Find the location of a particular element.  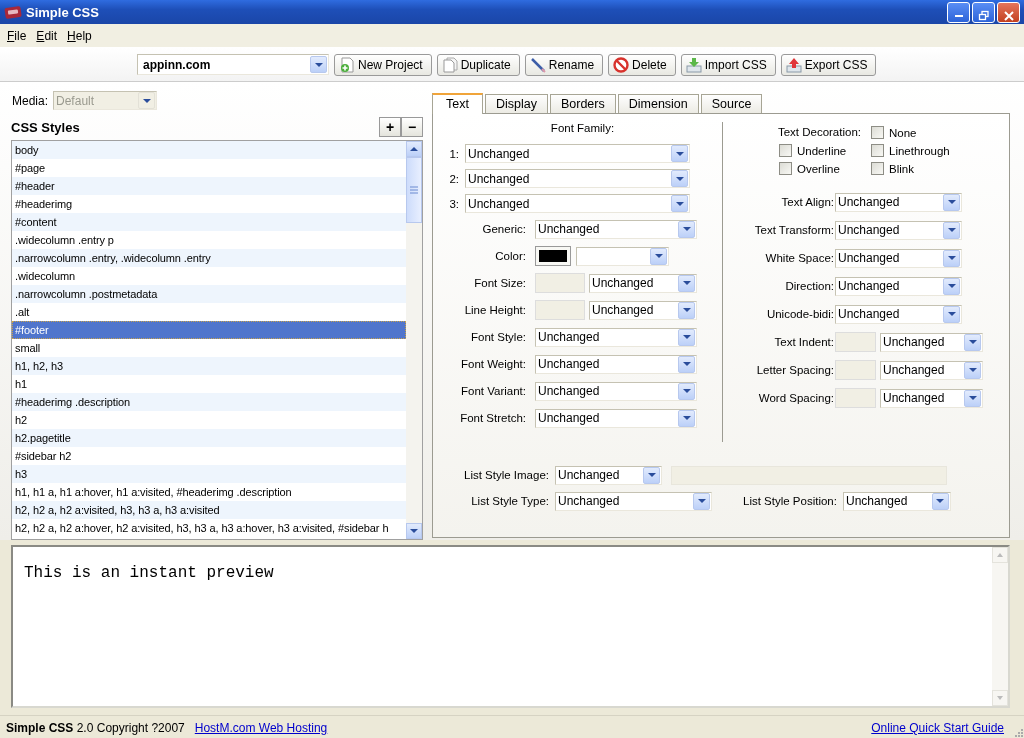

link: Online Quick Start Guide is located at coordinates (937, 728).